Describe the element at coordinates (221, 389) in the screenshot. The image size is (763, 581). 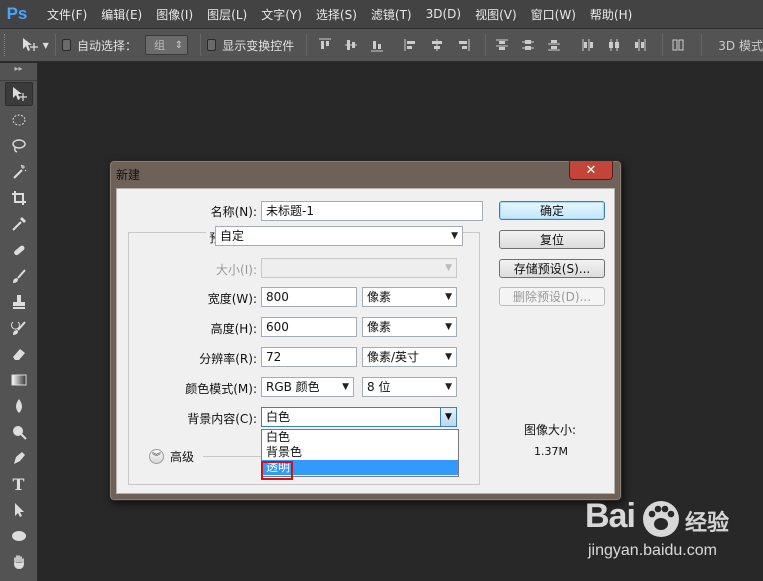
I see `color-mode-label: 颜色模式(M):` at that location.